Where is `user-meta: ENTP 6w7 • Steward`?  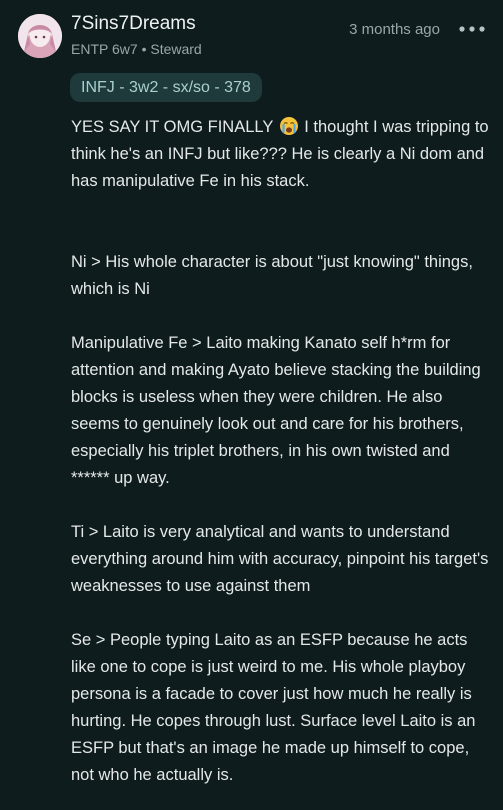 user-meta: ENTP 6w7 • Steward is located at coordinates (136, 49).